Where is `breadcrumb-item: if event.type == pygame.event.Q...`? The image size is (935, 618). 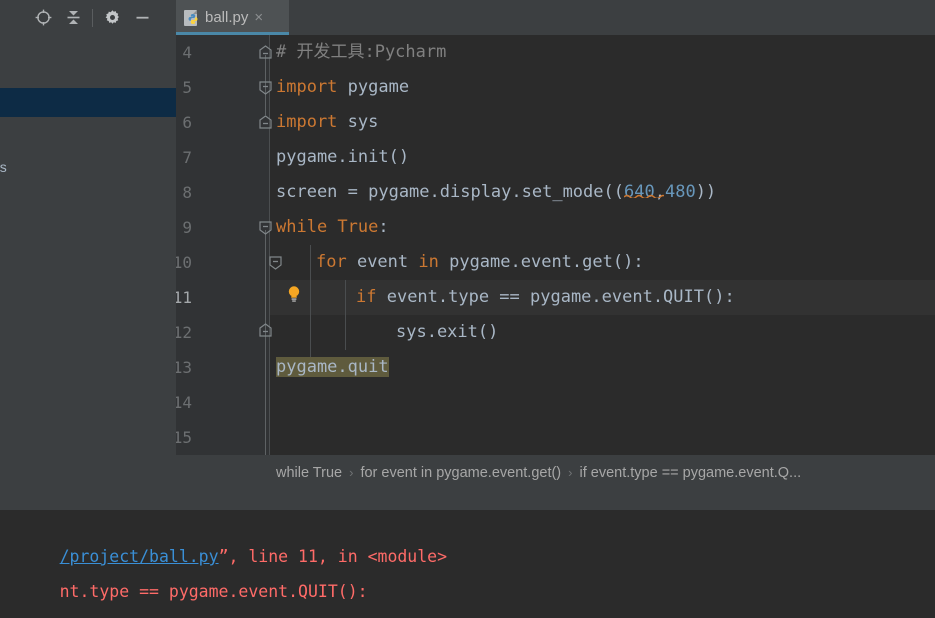 breadcrumb-item: if event.type == pygame.event.Q... is located at coordinates (690, 473).